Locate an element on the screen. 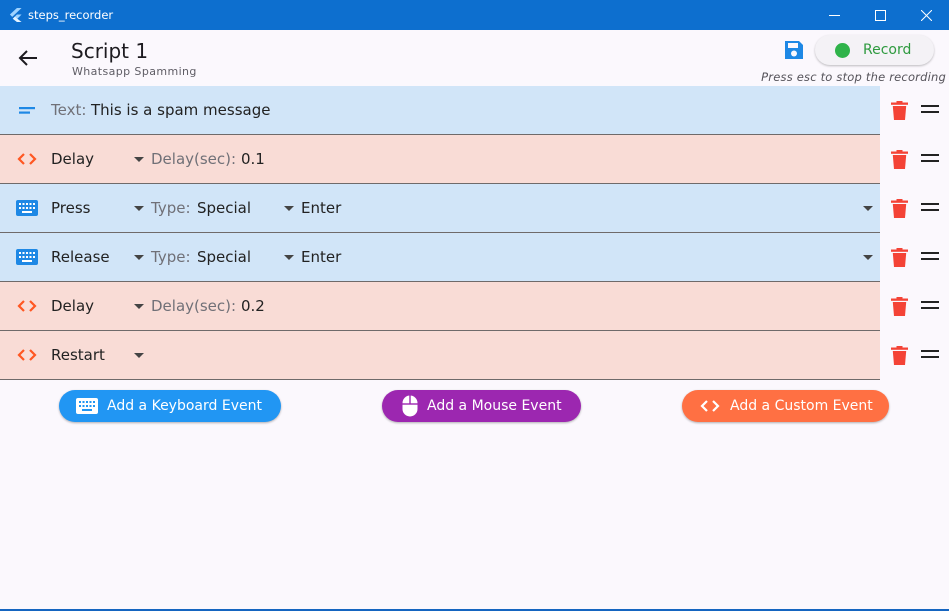  record-button: Record is located at coordinates (874, 50).